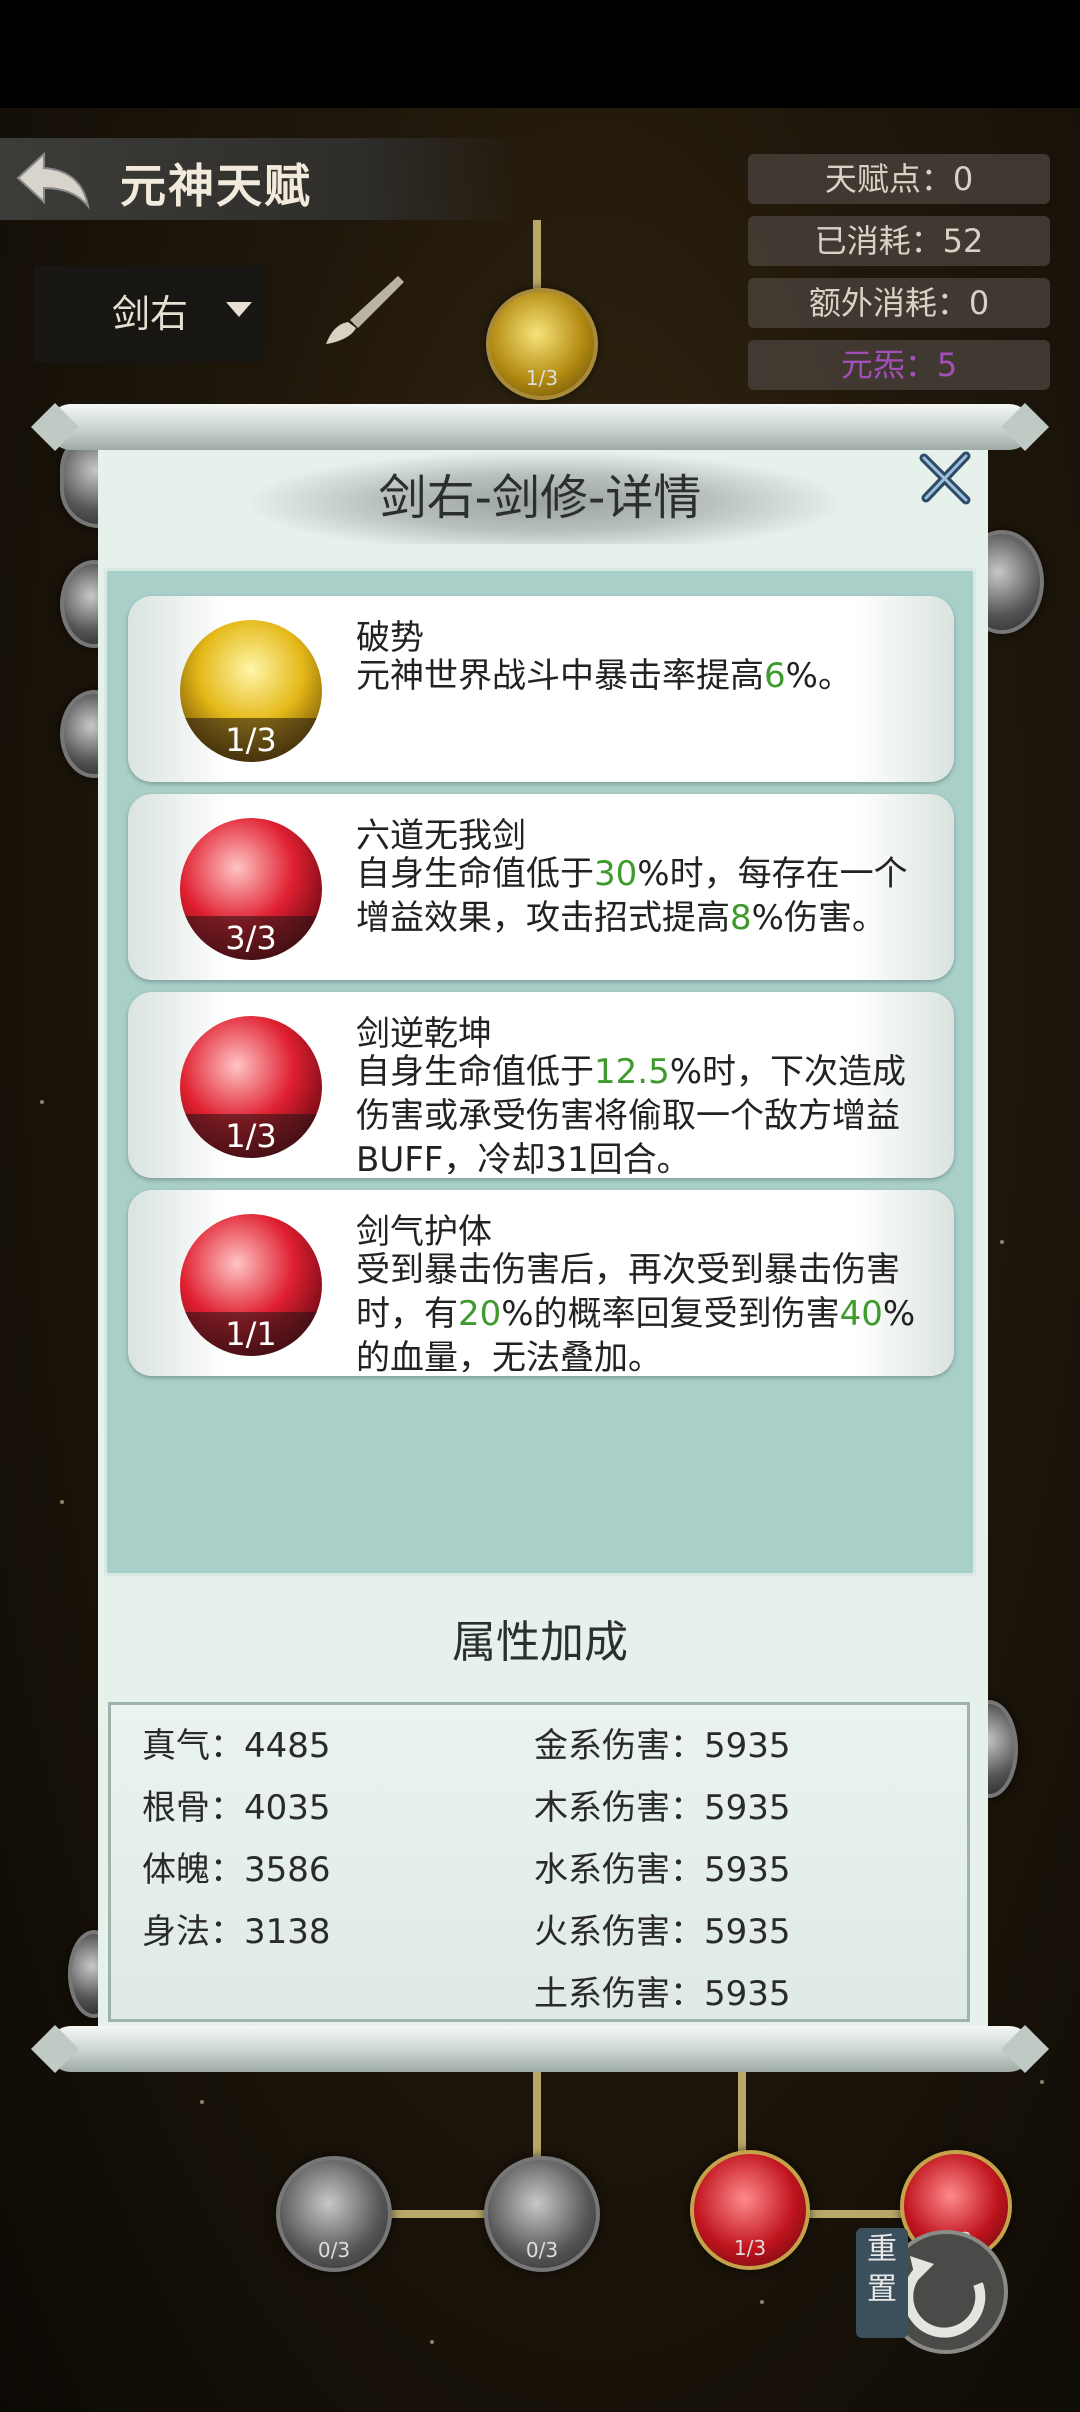 The width and height of the screenshot is (1080, 2412). Describe the element at coordinates (251, 889) in the screenshot. I see `talent-icon: 3/3` at that location.